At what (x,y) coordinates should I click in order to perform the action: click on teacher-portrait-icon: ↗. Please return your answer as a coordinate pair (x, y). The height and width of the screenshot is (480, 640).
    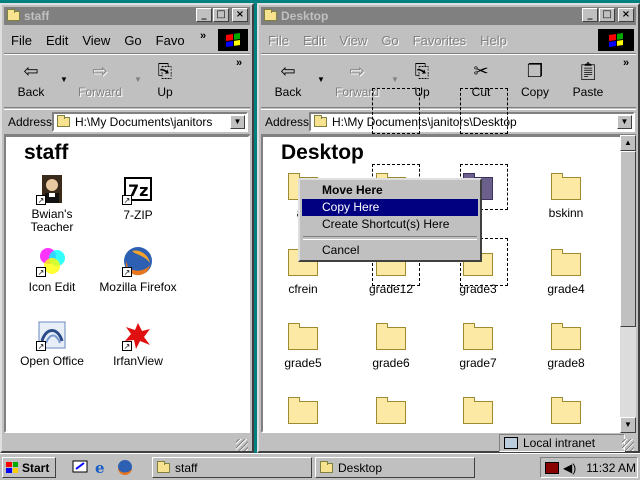
    Looking at the image, I should click on (52, 189).